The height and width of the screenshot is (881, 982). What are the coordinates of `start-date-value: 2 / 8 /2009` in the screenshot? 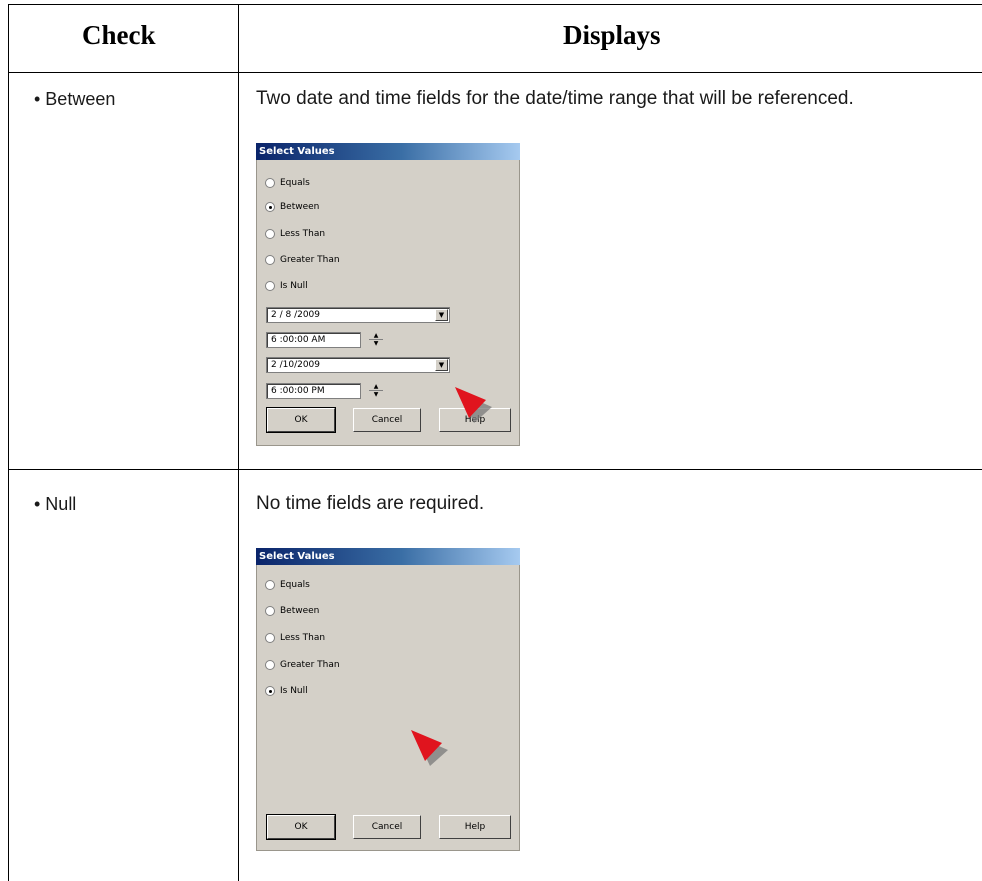 It's located at (296, 315).